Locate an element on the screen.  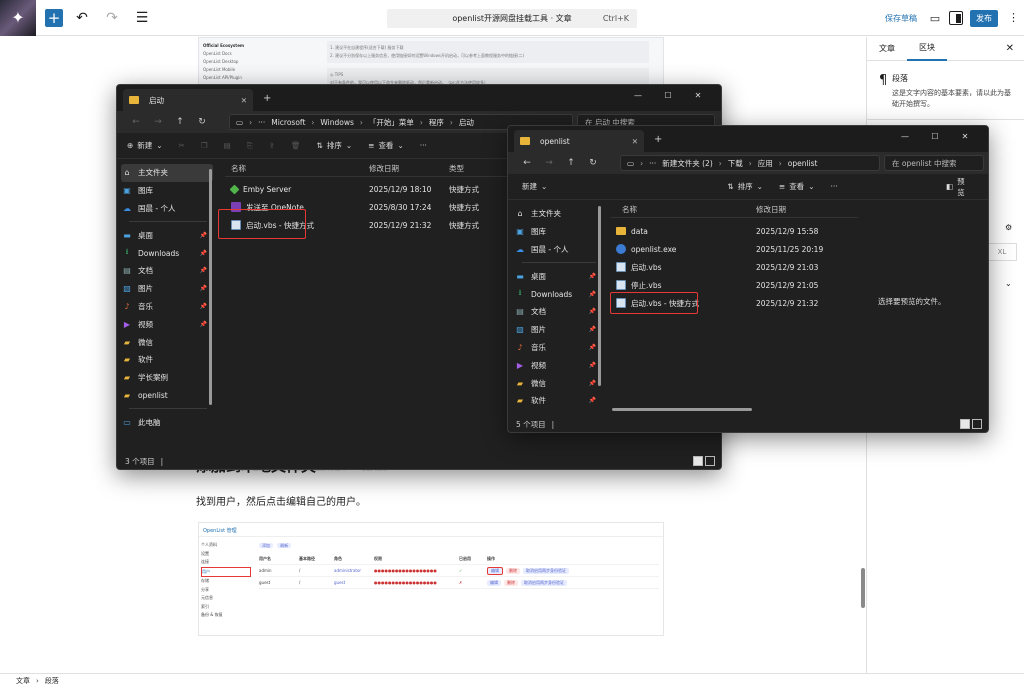
file-row: openlist.exe 2025/11/25 20:19 is located at coordinates (734, 249).